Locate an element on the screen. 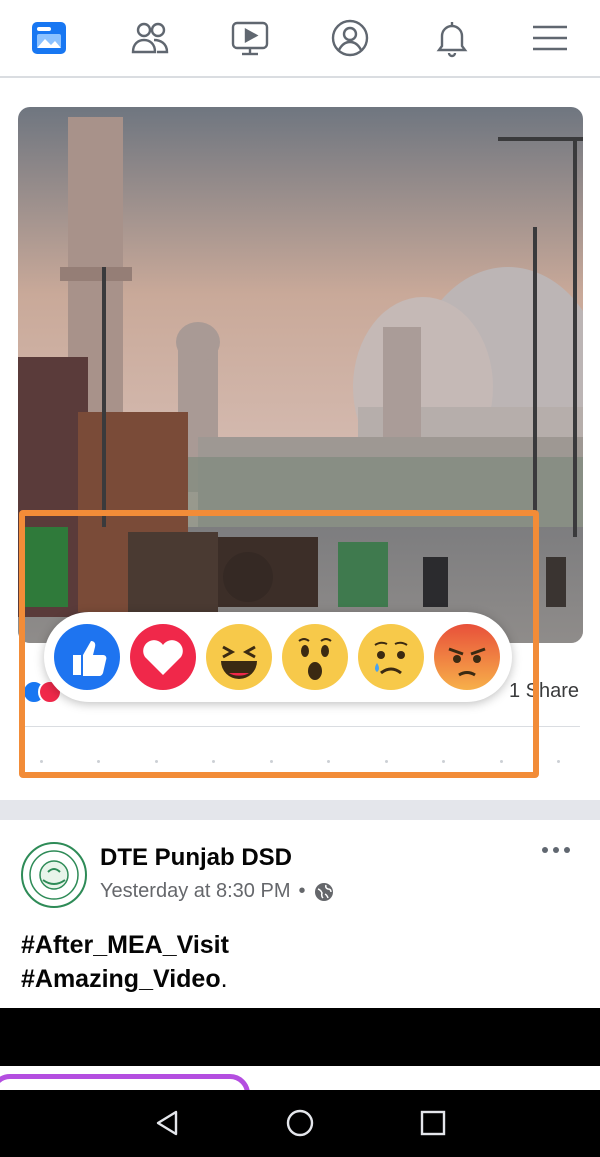 The image size is (600, 1157). watch-icon is located at coordinates (250, 38).